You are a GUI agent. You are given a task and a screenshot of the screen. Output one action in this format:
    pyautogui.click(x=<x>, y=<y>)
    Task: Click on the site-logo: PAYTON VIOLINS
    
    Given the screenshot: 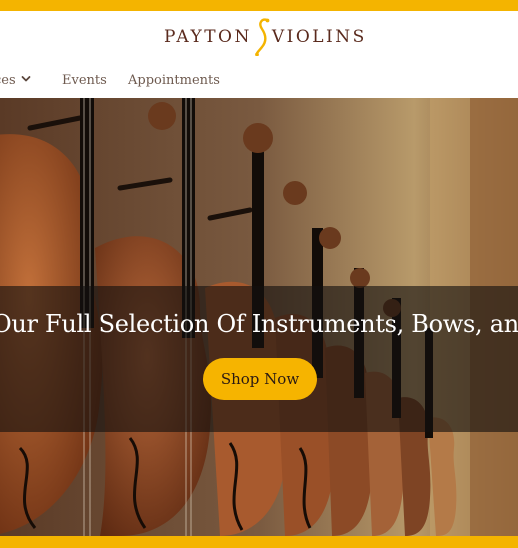 What is the action you would take?
    pyautogui.click(x=265, y=37)
    